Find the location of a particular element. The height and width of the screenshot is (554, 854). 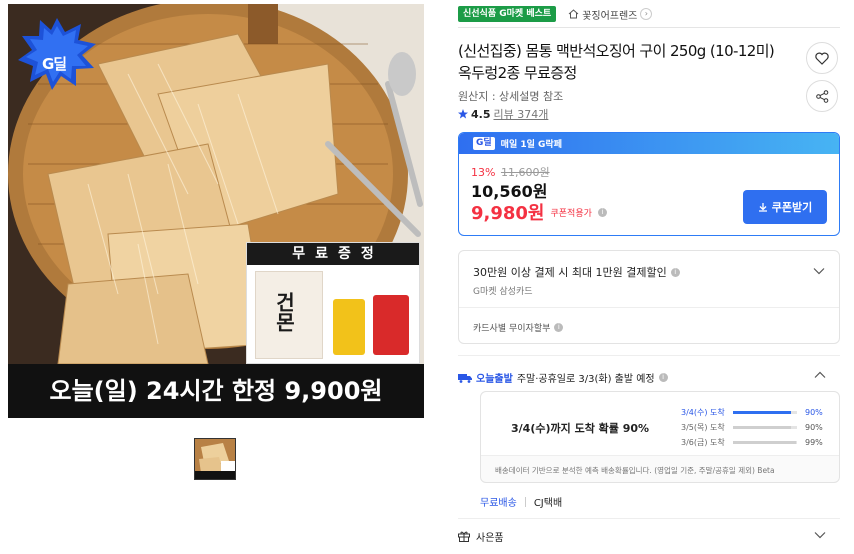

probability-list: 3/4(수) 도착 90% 3/5(목) 도착 90% 3/6(금) 도착 99% is located at coordinates (756, 427).